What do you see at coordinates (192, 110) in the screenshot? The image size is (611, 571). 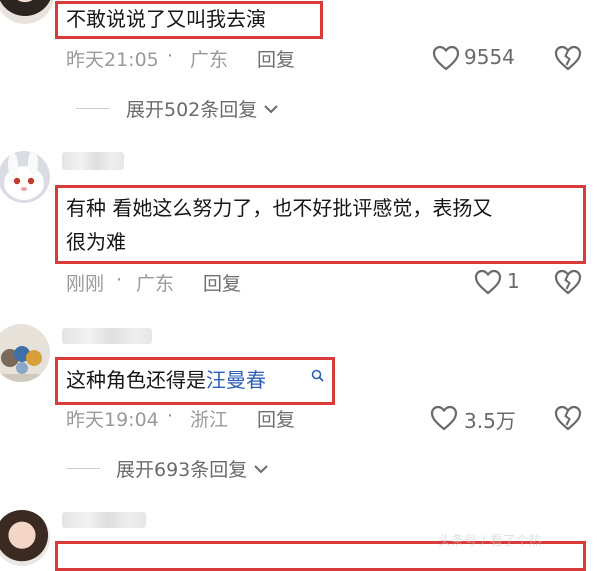 I see `expand-replies-label: 展开502条回复` at bounding box center [192, 110].